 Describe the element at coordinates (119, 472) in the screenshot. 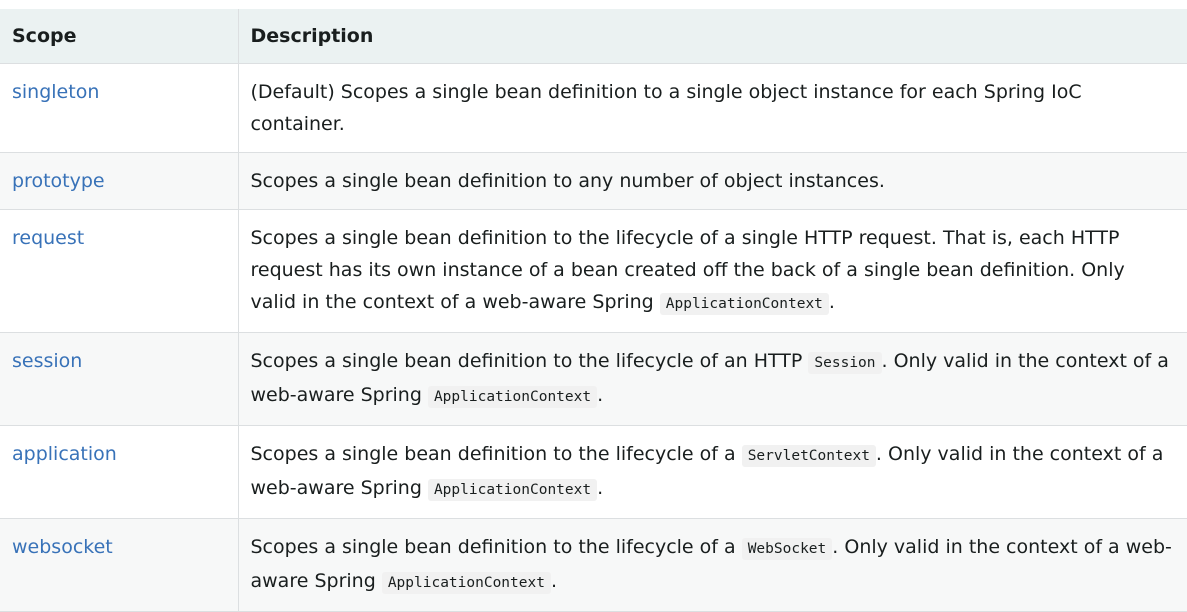

I see `scope-cell: application` at that location.